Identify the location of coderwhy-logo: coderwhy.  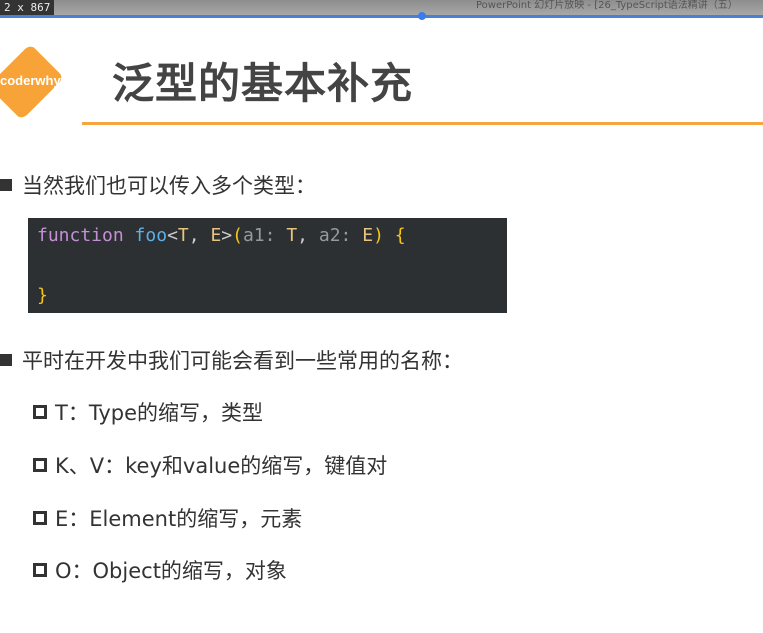
(32, 82).